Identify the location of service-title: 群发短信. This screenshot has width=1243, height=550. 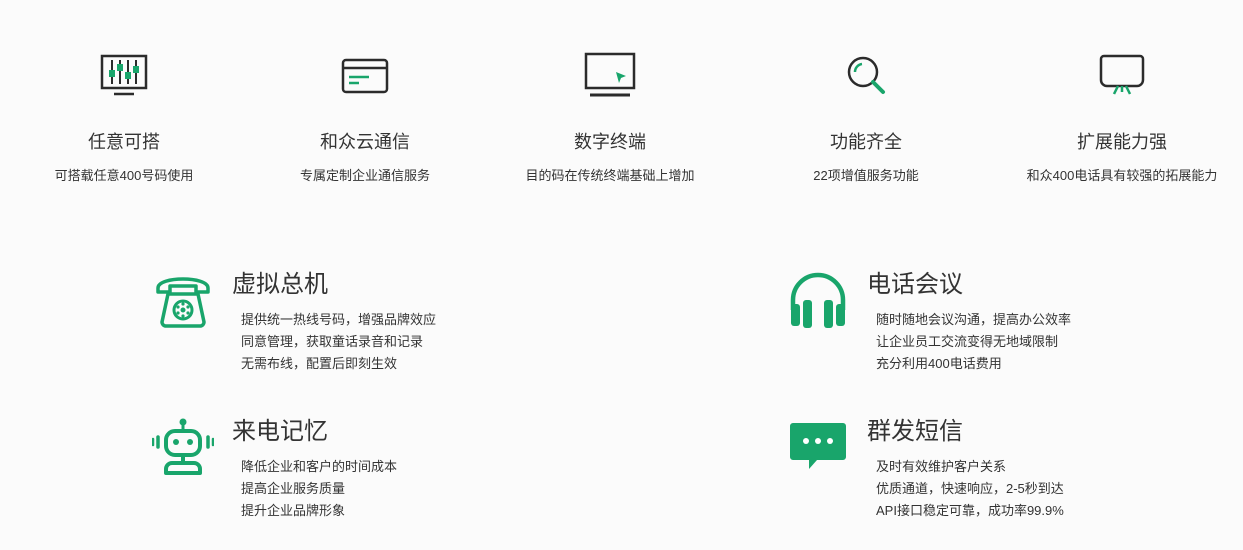
(915, 431).